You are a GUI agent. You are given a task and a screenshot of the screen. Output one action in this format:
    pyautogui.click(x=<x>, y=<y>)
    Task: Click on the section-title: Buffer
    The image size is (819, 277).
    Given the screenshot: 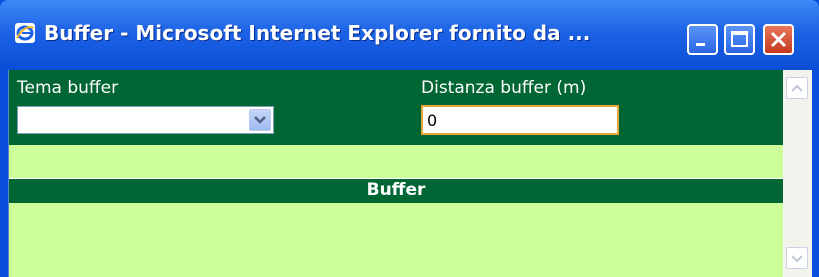 What is the action you would take?
    pyautogui.click(x=396, y=190)
    